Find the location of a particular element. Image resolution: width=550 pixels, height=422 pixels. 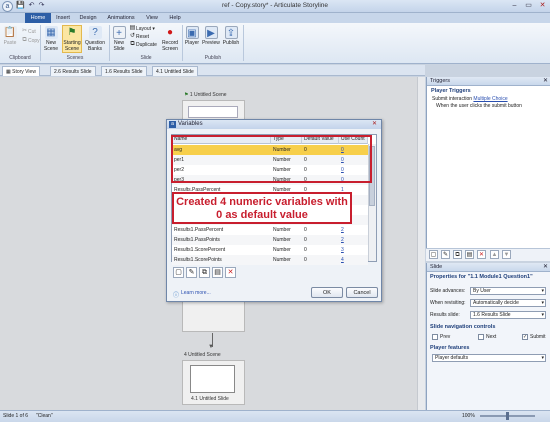

tab-story-view: ▦ Story View is located at coordinates (21, 71).